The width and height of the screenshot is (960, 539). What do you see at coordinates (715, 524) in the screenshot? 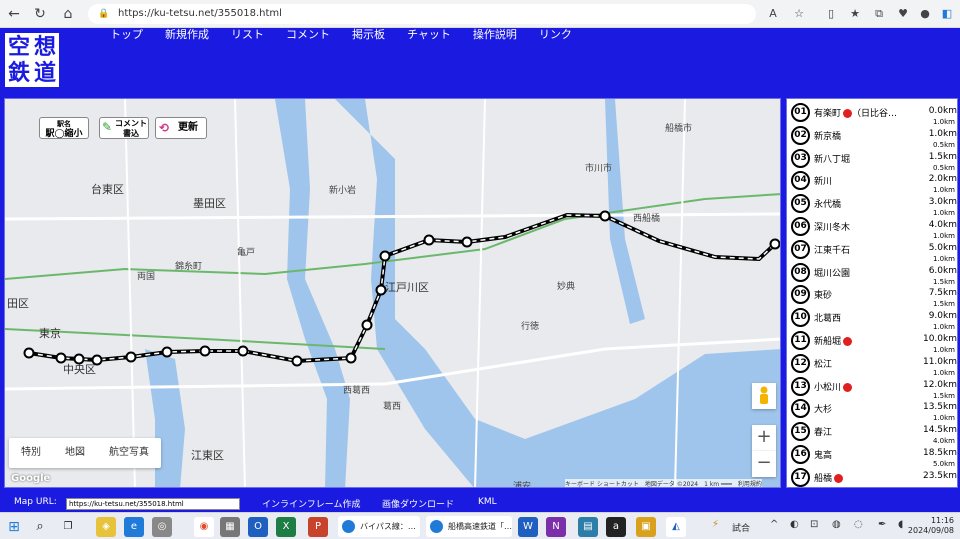
I see `weather-icon: ⚡` at bounding box center [715, 524].